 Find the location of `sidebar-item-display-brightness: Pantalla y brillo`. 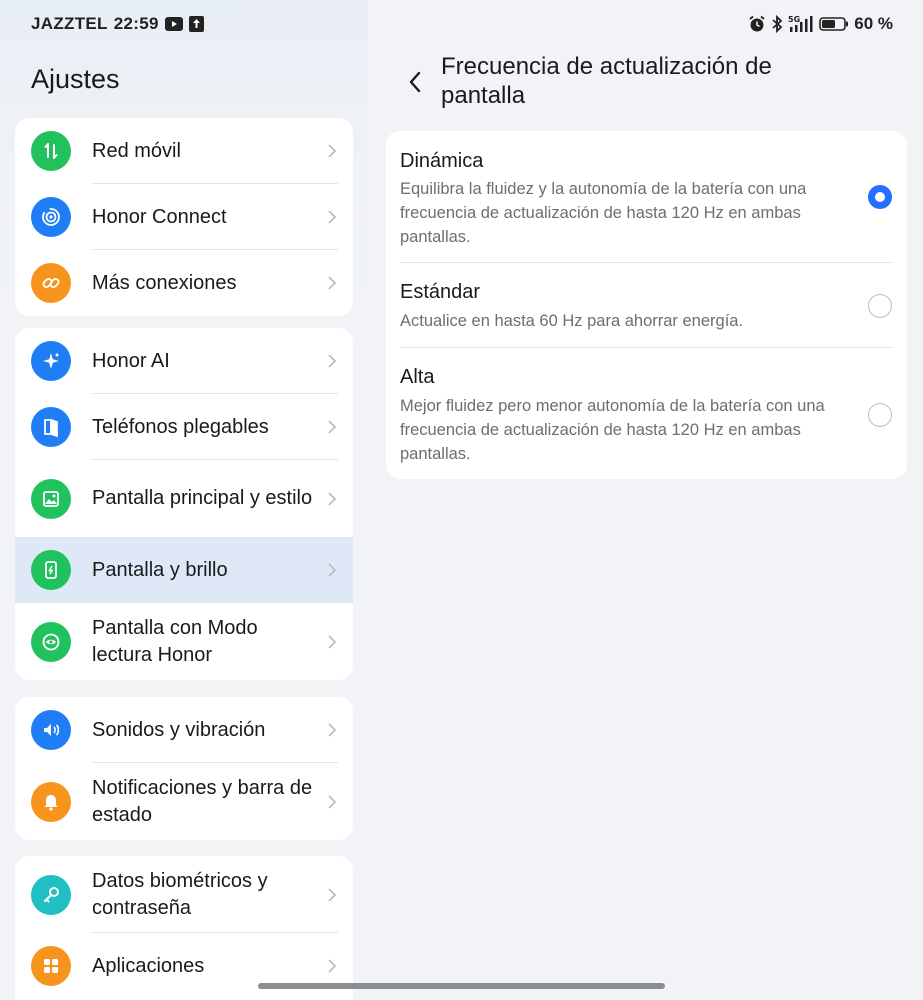

sidebar-item-display-brightness: Pantalla y brillo is located at coordinates (184, 570).